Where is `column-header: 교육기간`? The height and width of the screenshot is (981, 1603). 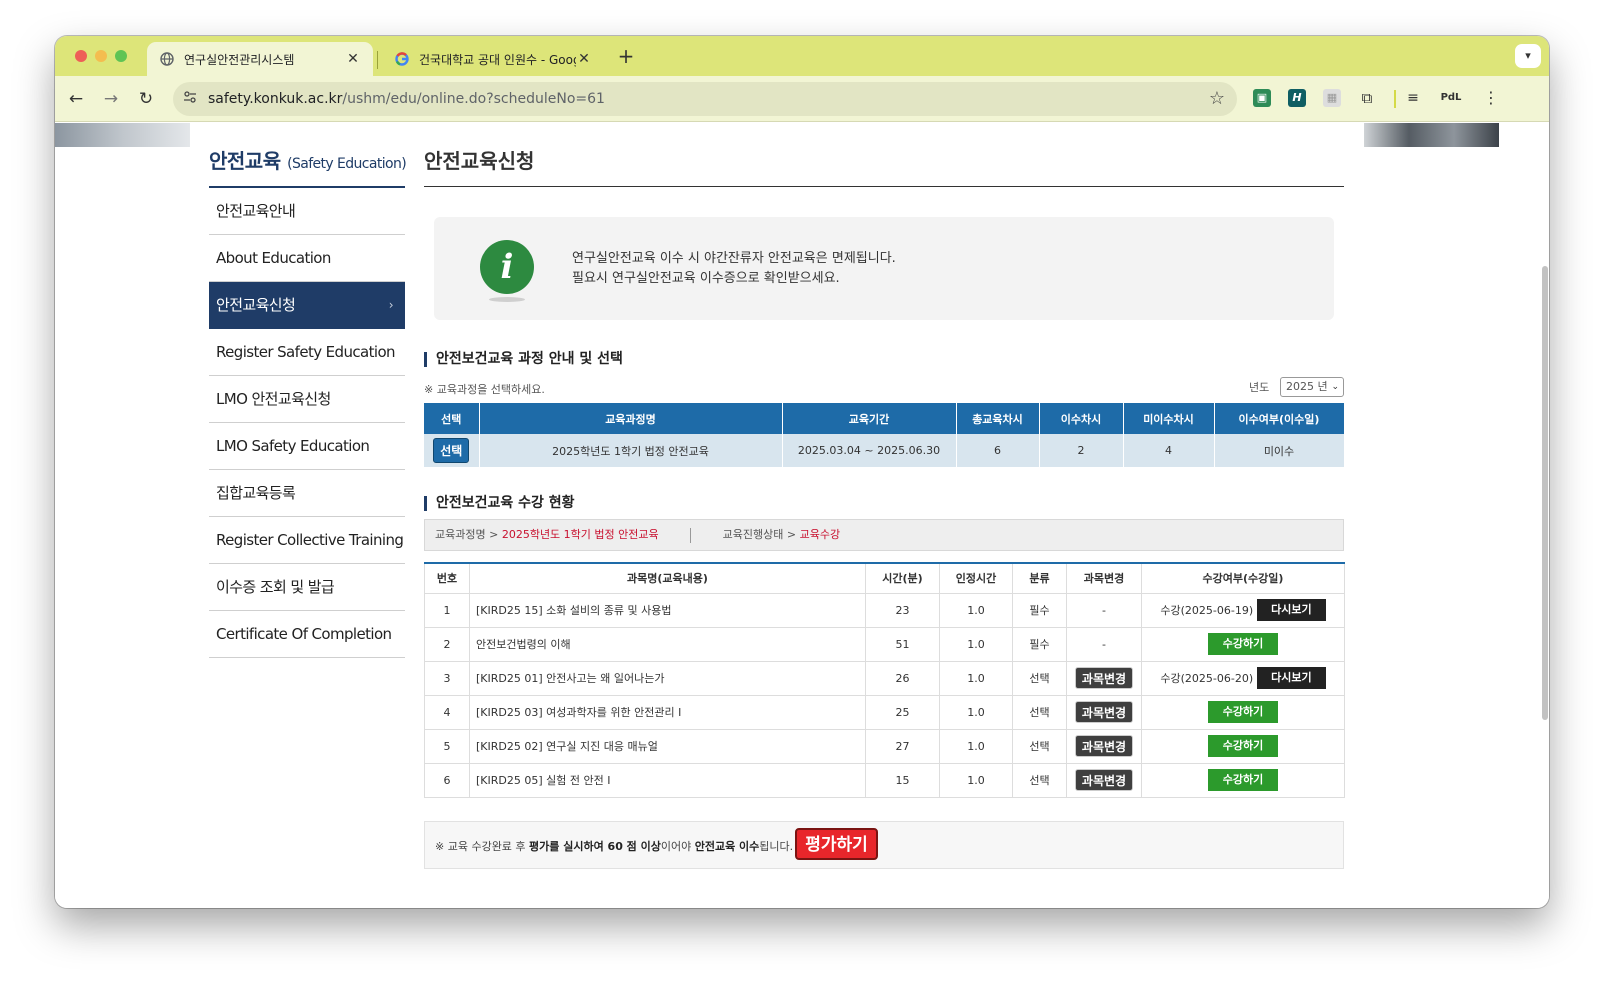
column-header: 교육기간 is located at coordinates (869, 418).